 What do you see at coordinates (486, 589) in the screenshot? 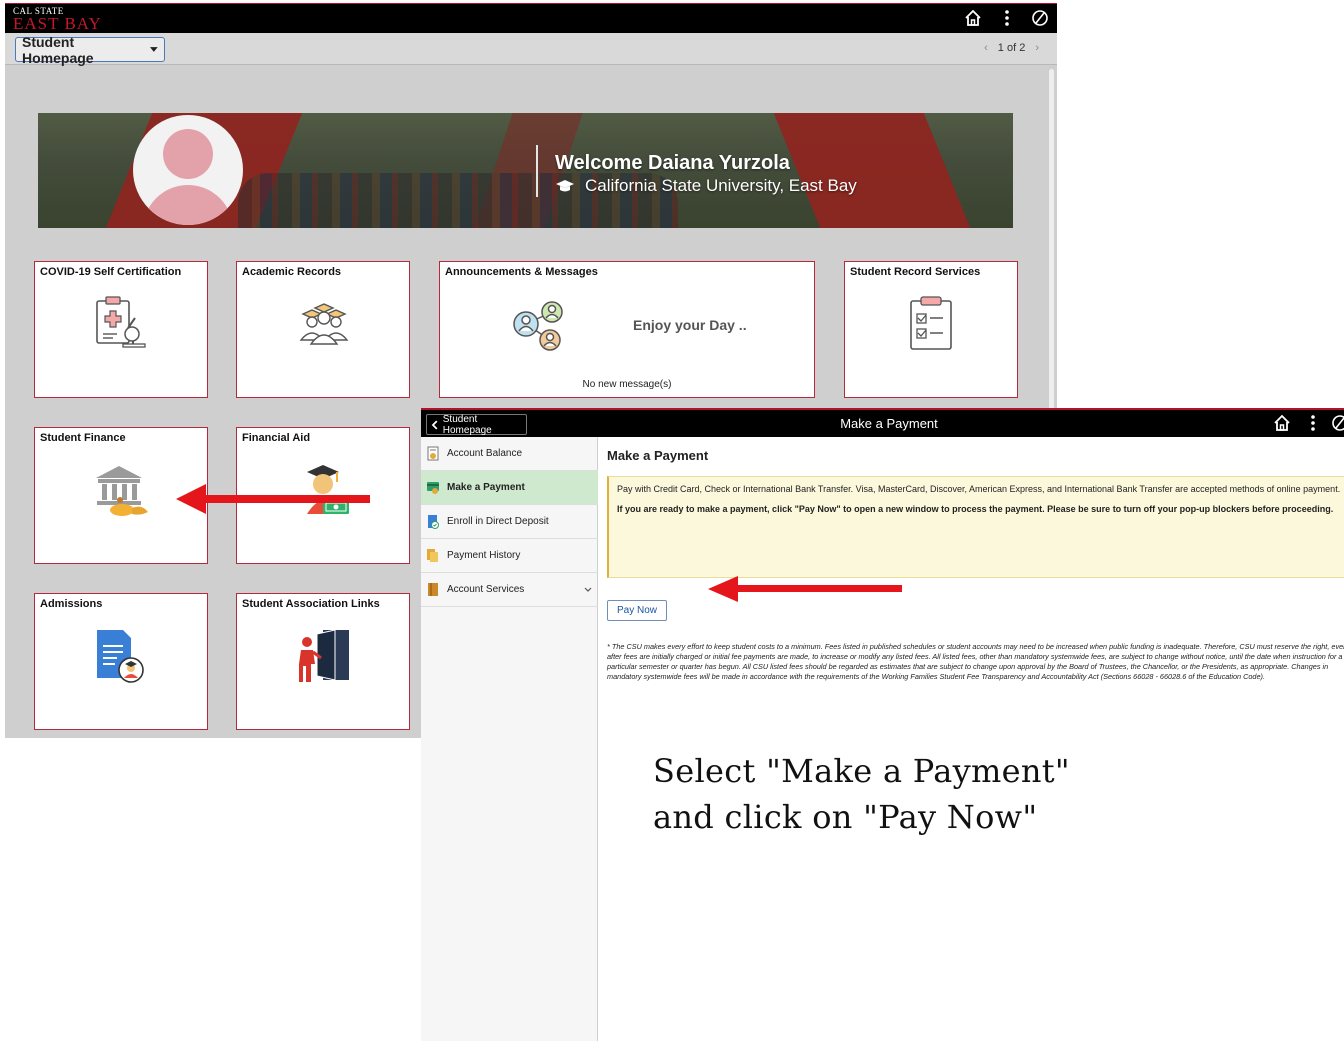
I see `sidebar-item-label: Account Services` at bounding box center [486, 589].